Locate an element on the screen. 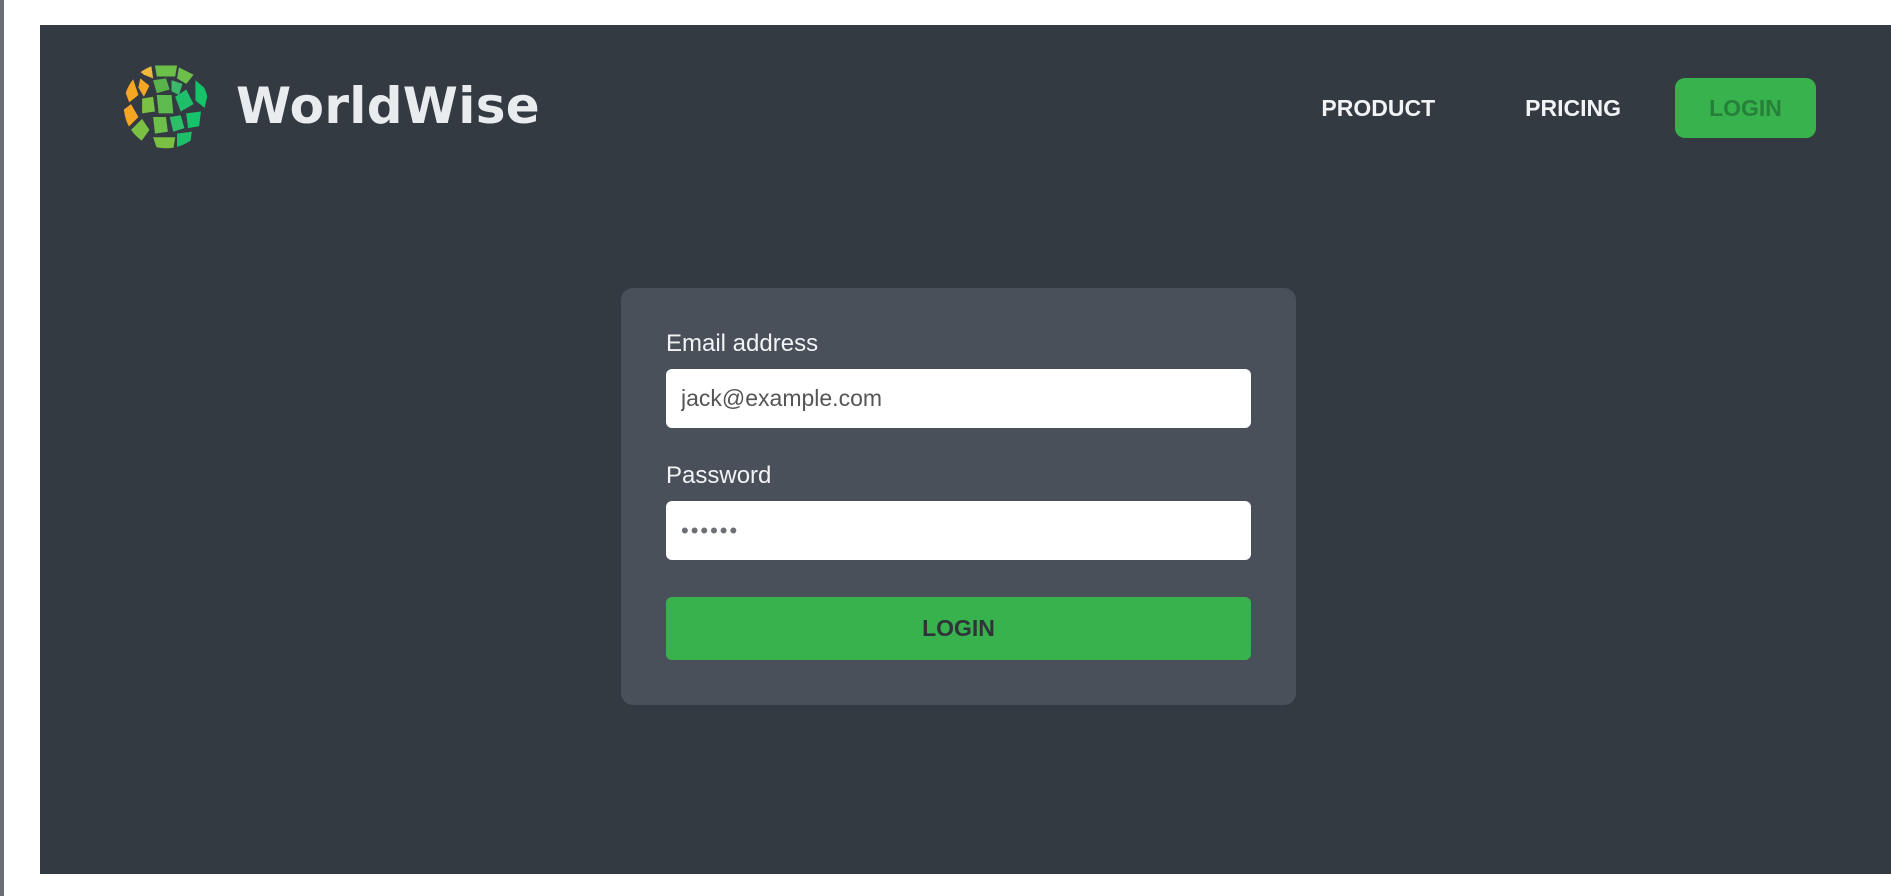  window-left-edge is located at coordinates (2, 448).